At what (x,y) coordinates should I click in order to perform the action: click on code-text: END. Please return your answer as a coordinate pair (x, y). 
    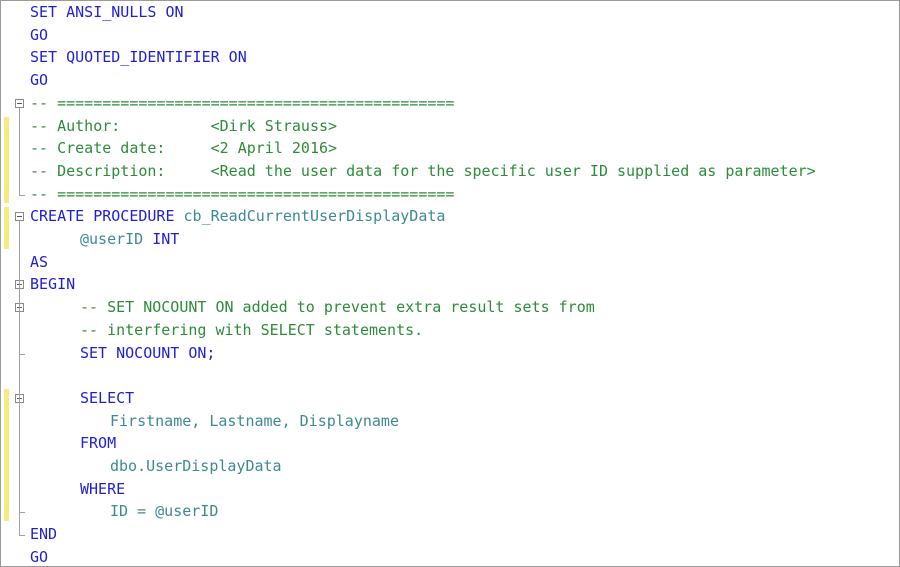
    Looking at the image, I should click on (43, 534).